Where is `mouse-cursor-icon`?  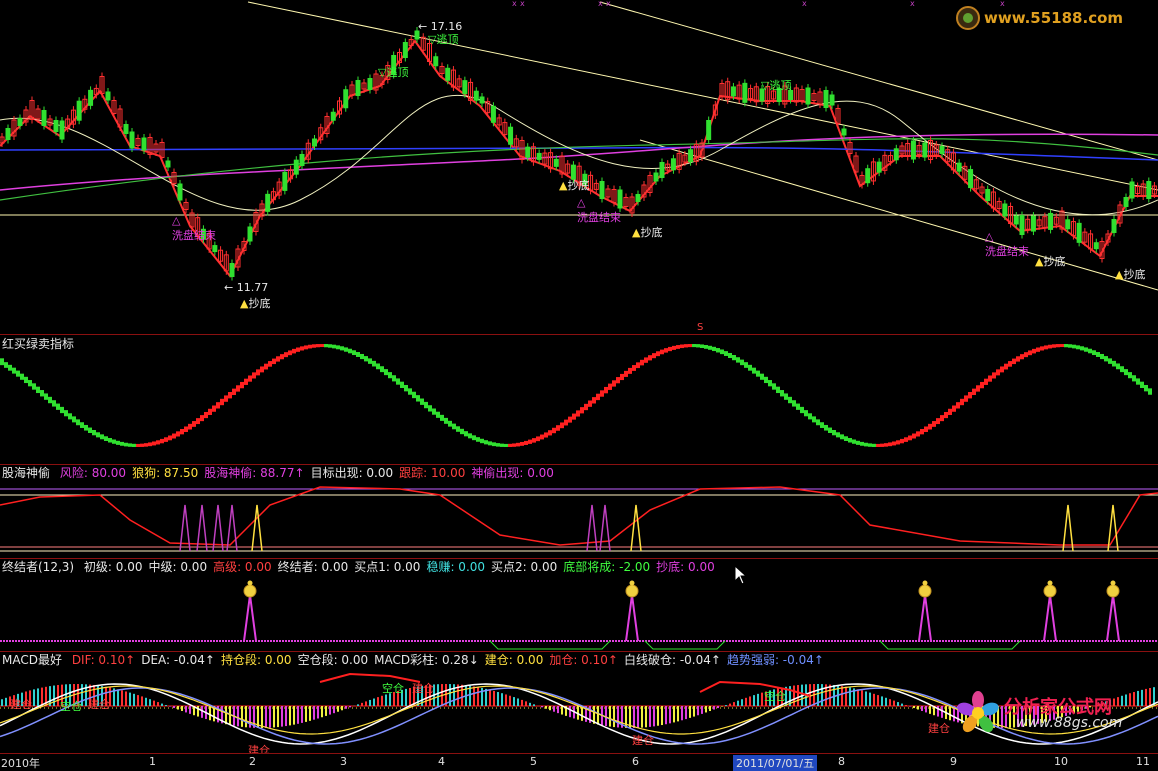
mouse-cursor-icon is located at coordinates (741, 575).